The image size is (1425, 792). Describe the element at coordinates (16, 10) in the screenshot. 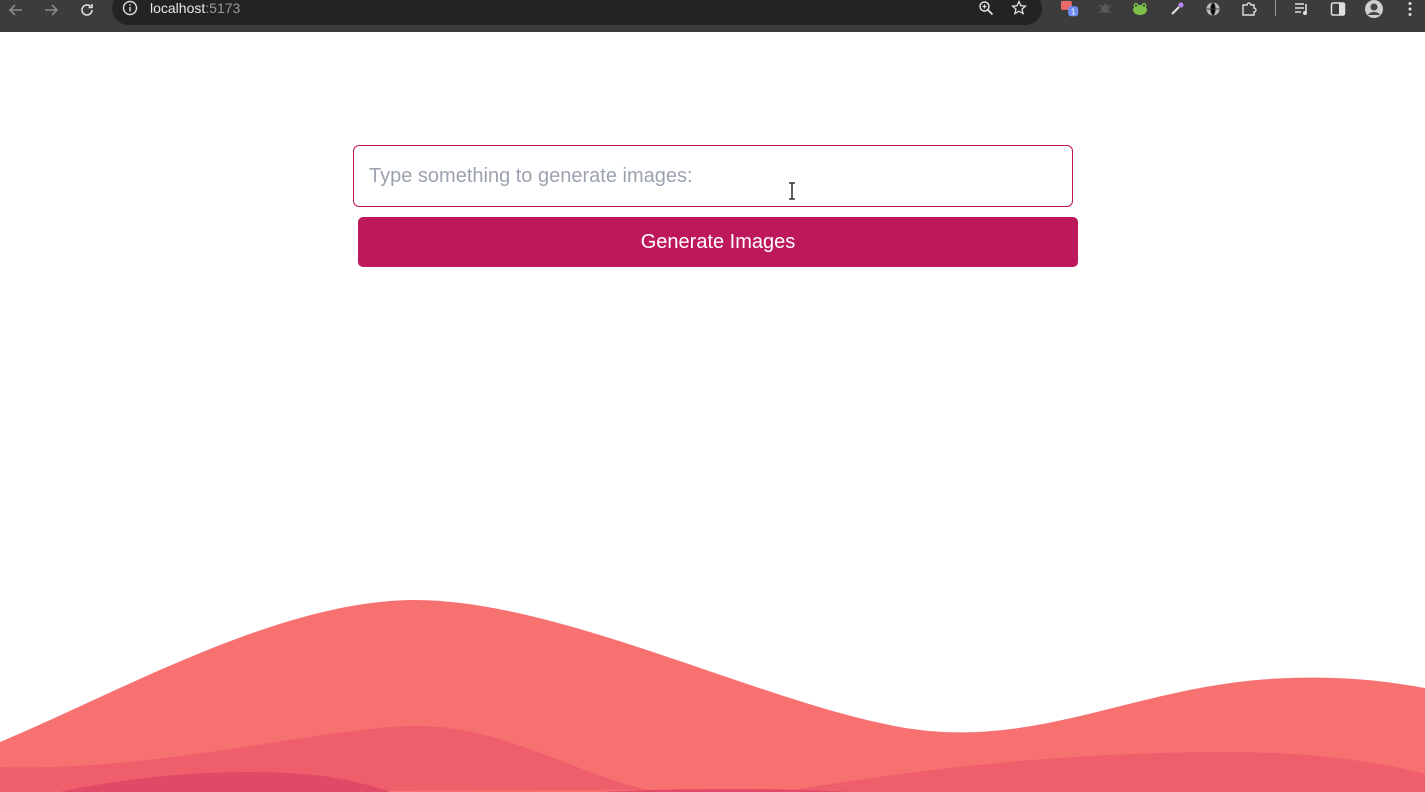

I see `back-arrow-icon` at that location.